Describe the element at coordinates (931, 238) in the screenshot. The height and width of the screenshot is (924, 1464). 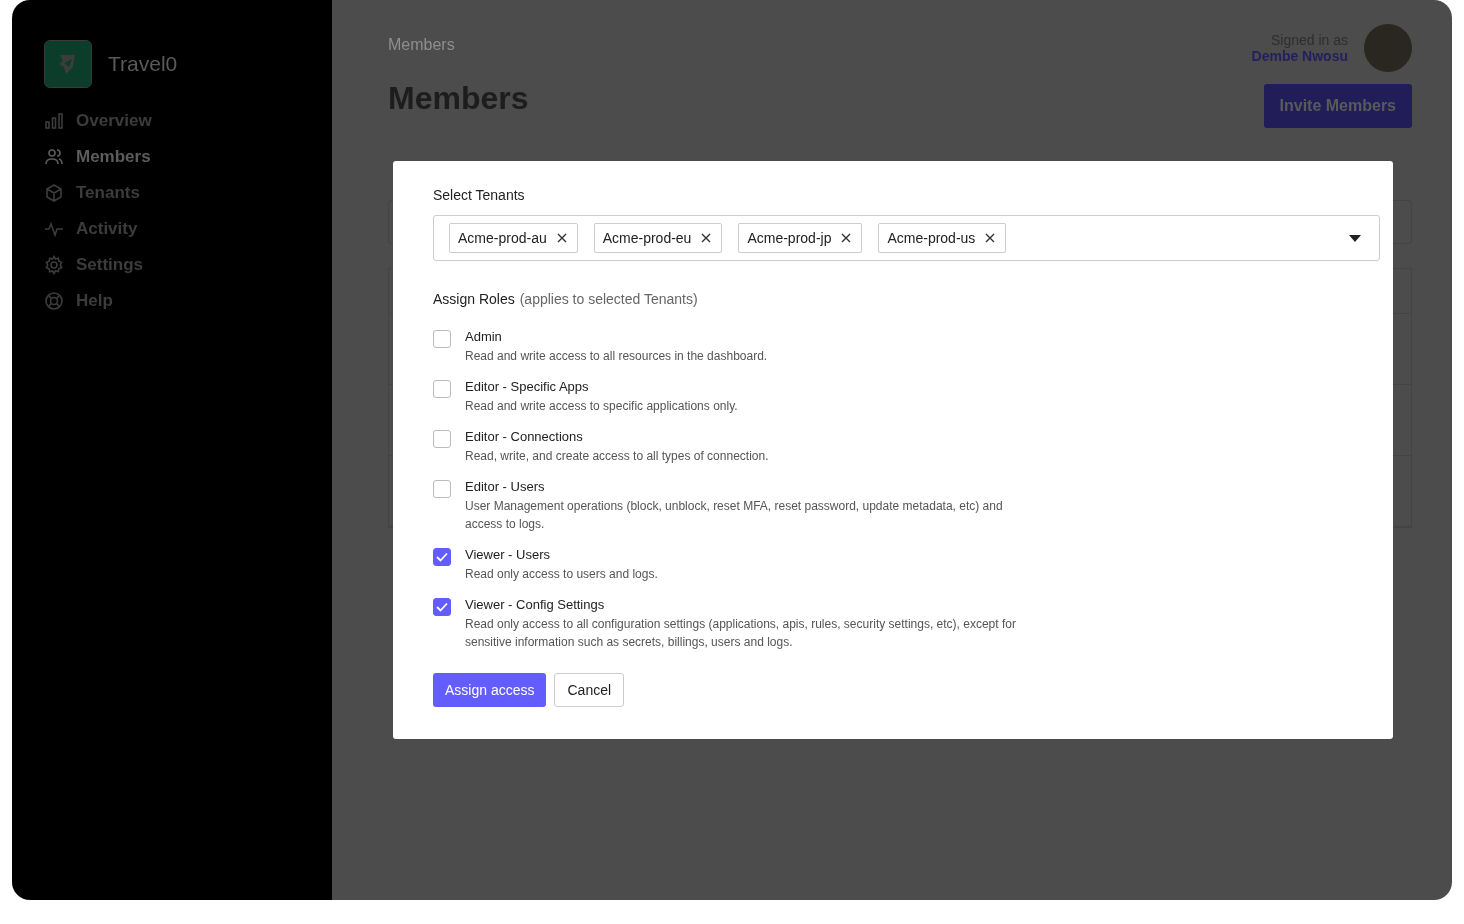
I see `tag-label: Acme-prod-us` at that location.